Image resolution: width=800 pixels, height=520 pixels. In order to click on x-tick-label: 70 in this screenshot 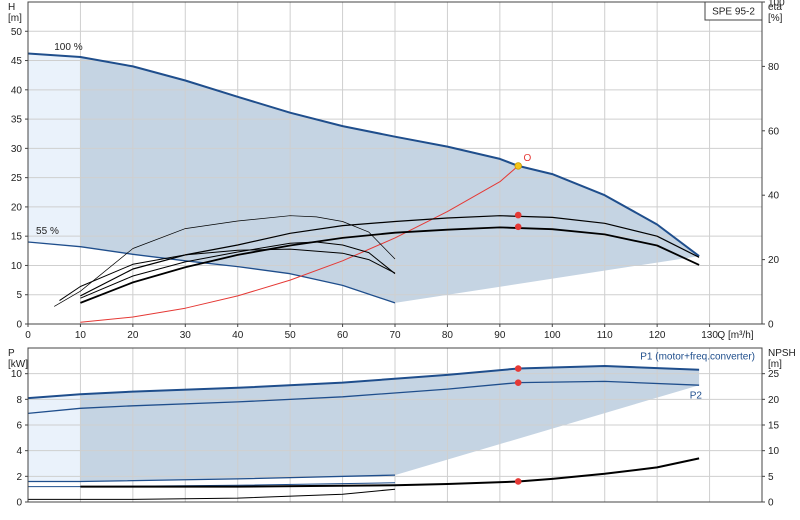, I will do `click(395, 335)`.